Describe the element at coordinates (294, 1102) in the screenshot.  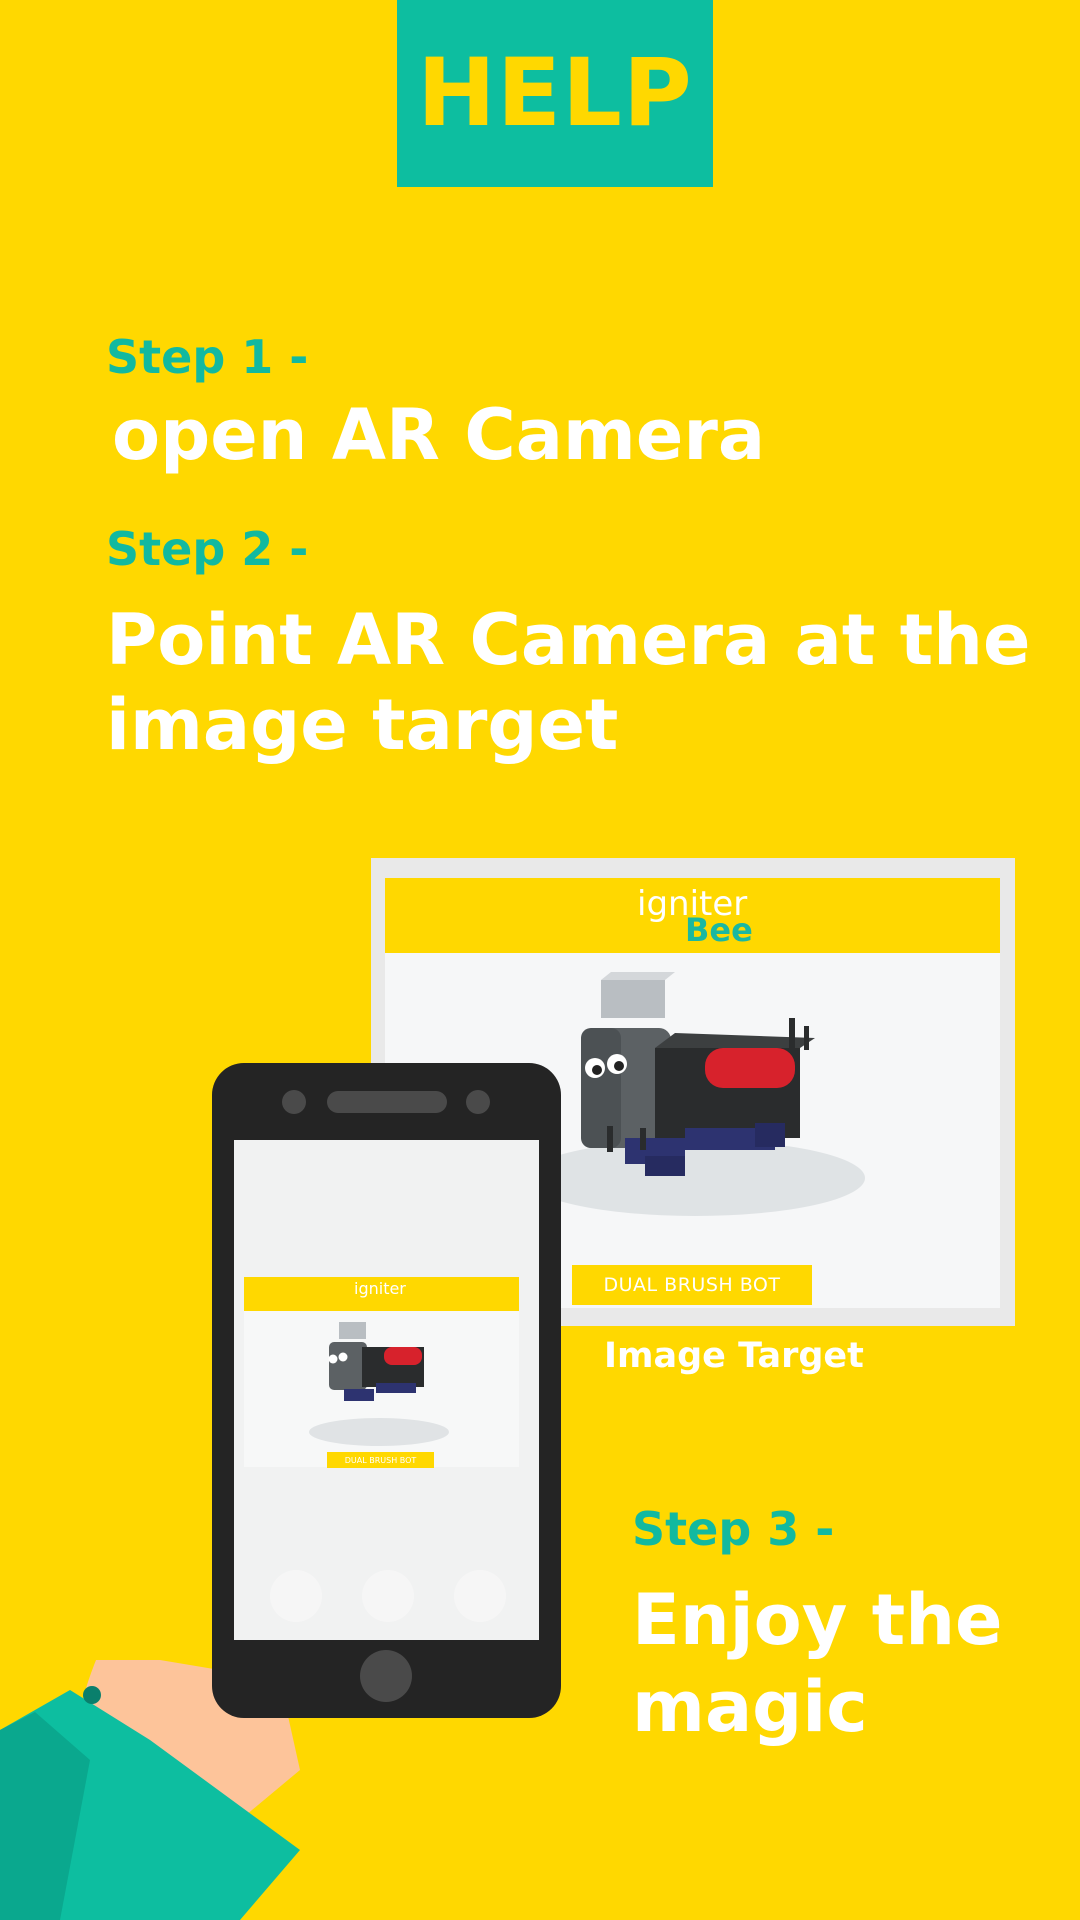
I see `phone-camera-icon` at that location.